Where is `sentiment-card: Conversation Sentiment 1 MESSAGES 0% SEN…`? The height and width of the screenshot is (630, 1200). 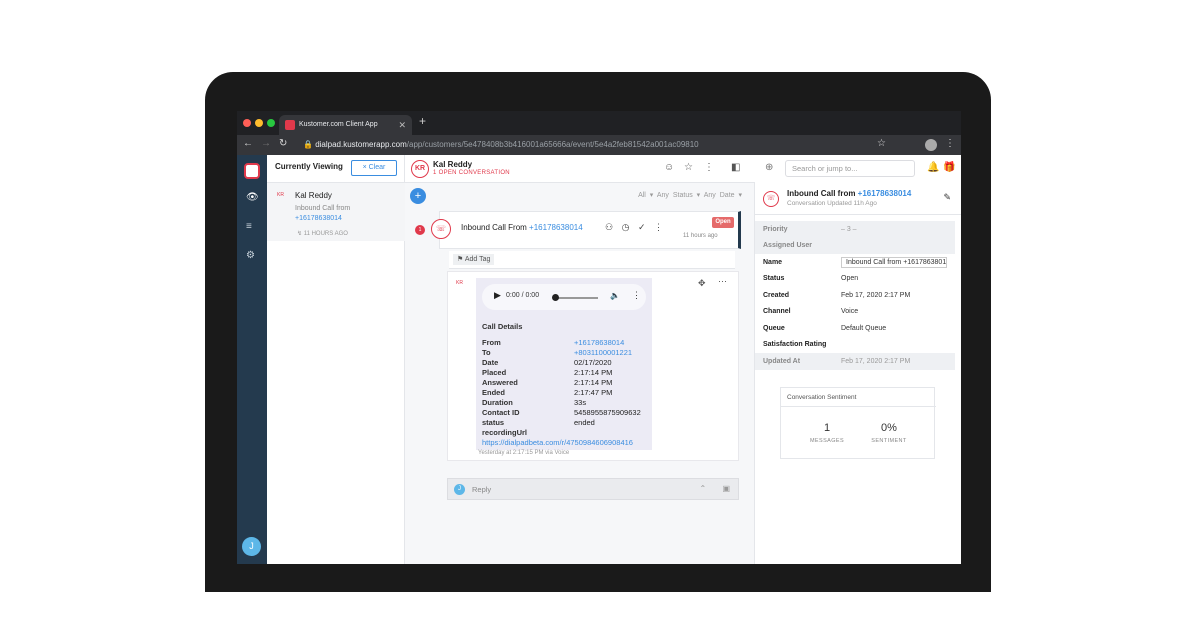 sentiment-card: Conversation Sentiment 1 MESSAGES 0% SEN… is located at coordinates (858, 423).